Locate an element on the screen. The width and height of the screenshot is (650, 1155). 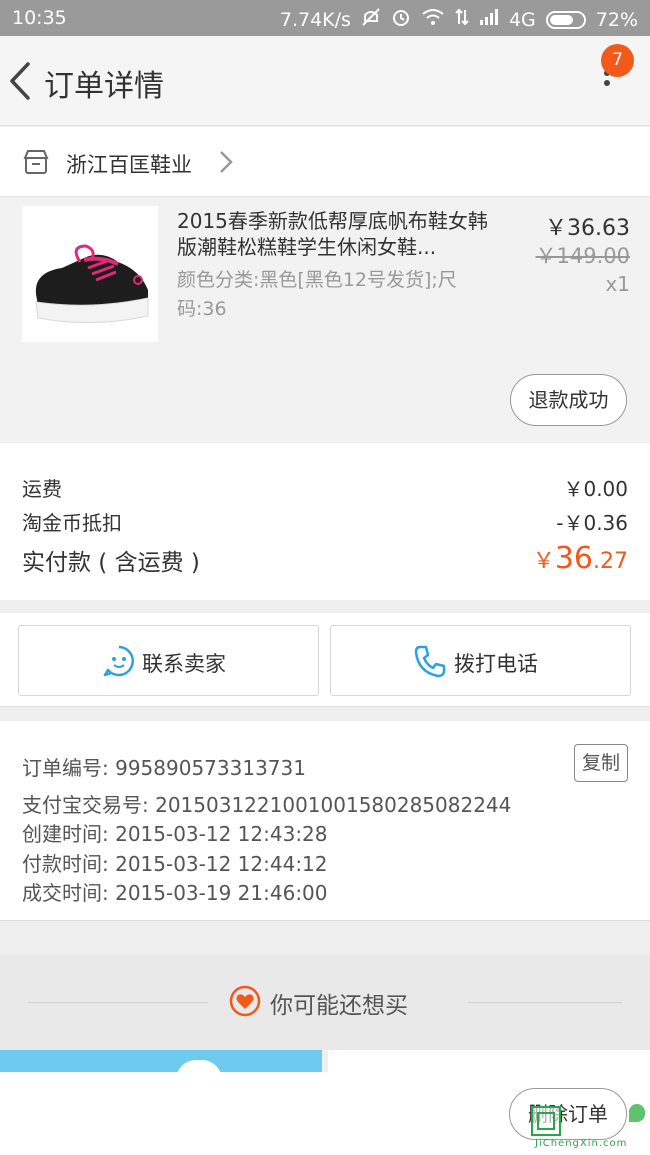
shipping-value: ￥0.00 is located at coordinates (595, 489).